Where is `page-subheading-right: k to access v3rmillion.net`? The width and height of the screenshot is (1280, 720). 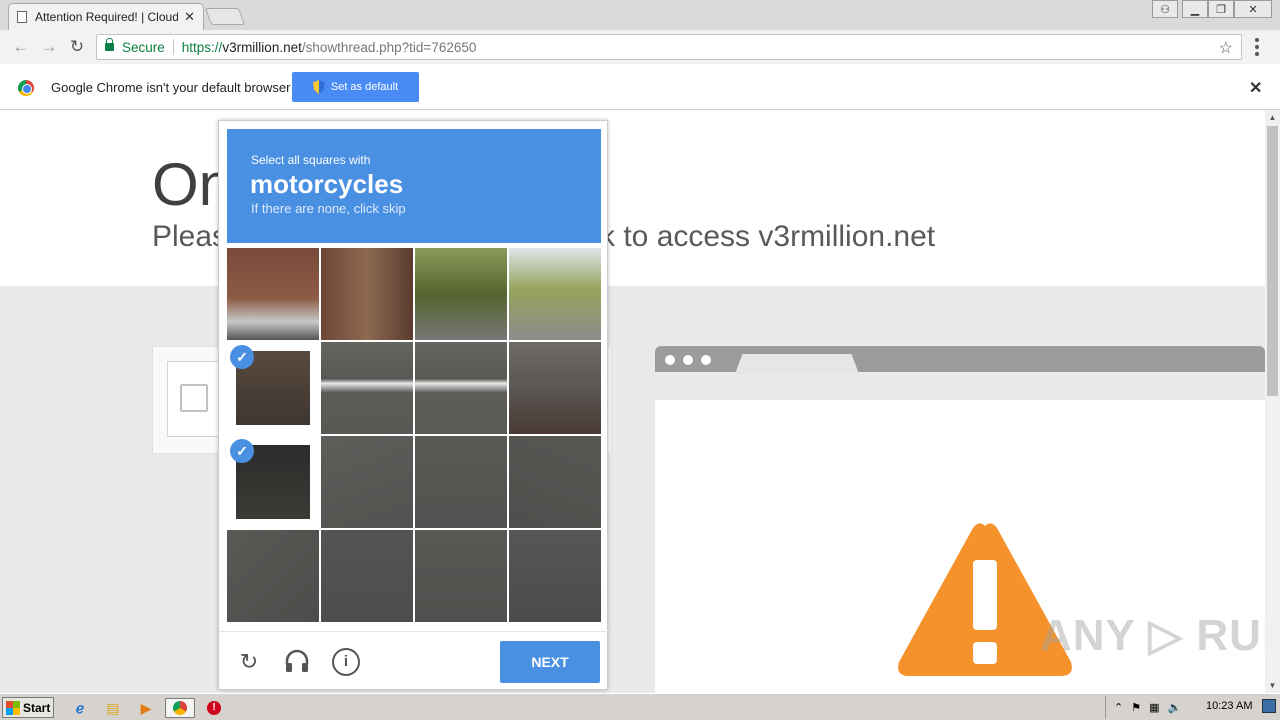
page-subheading-right: k to access v3rmillion.net is located at coordinates (768, 236).